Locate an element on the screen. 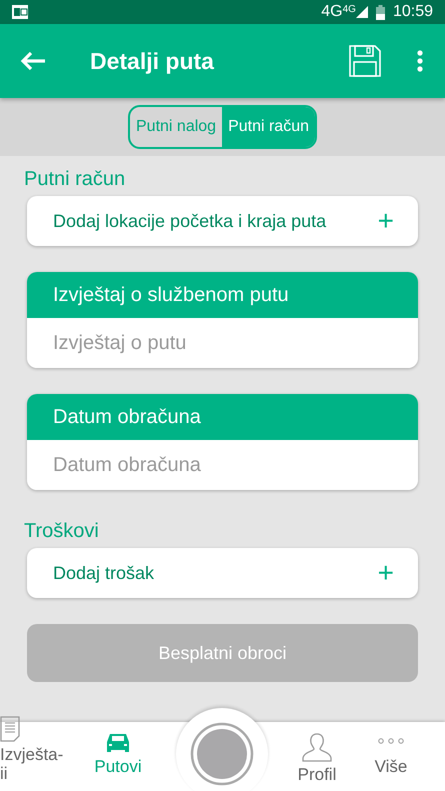 The height and width of the screenshot is (791, 445). car-icon is located at coordinates (118, 743).